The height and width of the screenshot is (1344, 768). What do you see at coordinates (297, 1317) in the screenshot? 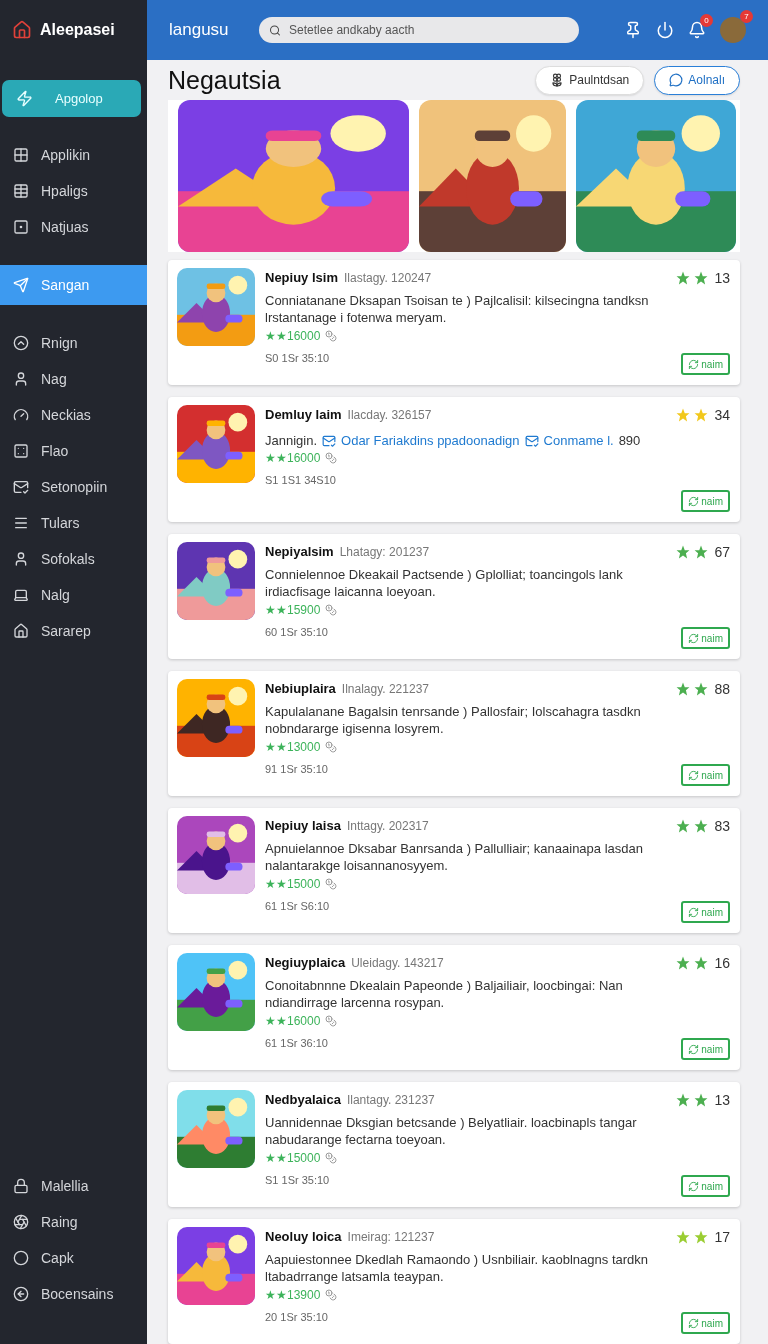
I see `app-meta: 20 1Sr 35:10` at bounding box center [297, 1317].